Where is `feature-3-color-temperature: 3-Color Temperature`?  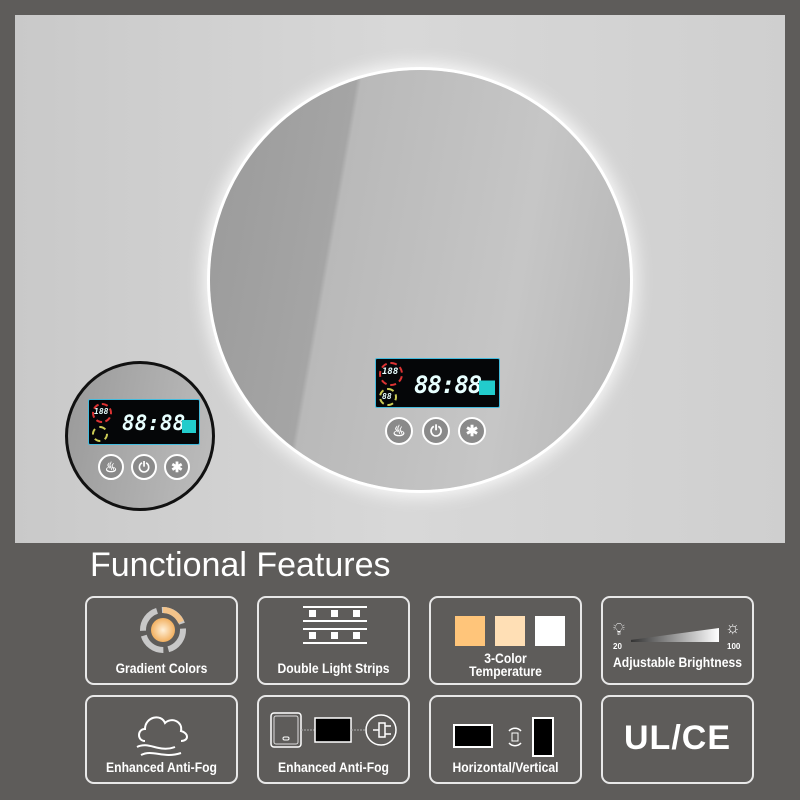
feature-3-color-temperature: 3-Color Temperature is located at coordinates (505, 640).